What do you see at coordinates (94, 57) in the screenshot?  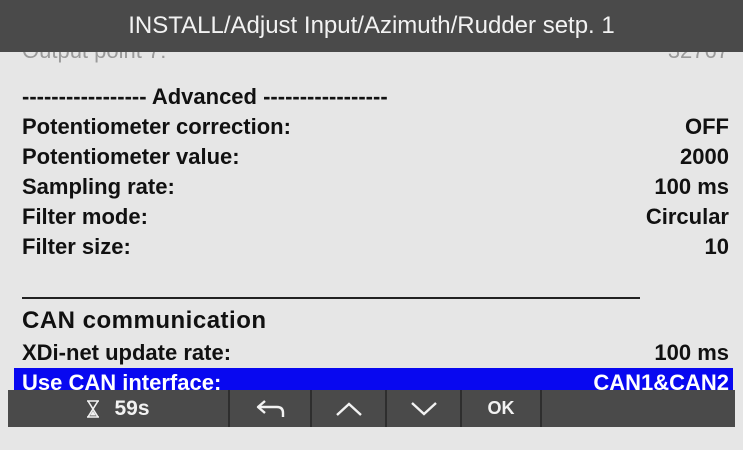 I see `cutoff-row-label: Output point 7:` at bounding box center [94, 57].